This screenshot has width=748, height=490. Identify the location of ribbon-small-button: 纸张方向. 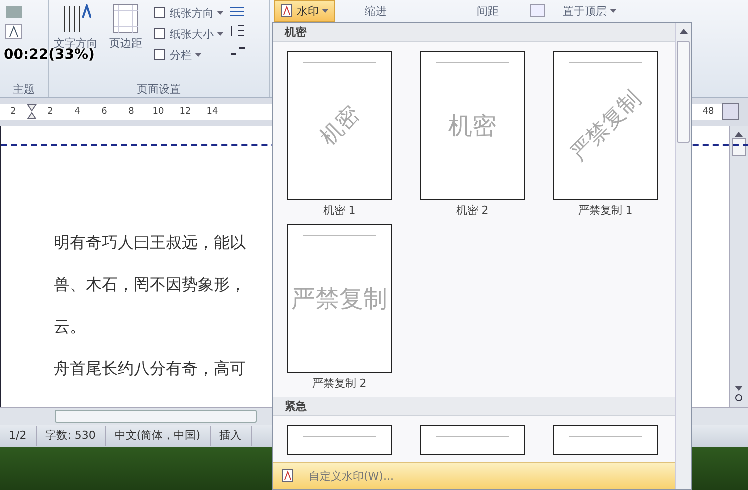
(188, 13).